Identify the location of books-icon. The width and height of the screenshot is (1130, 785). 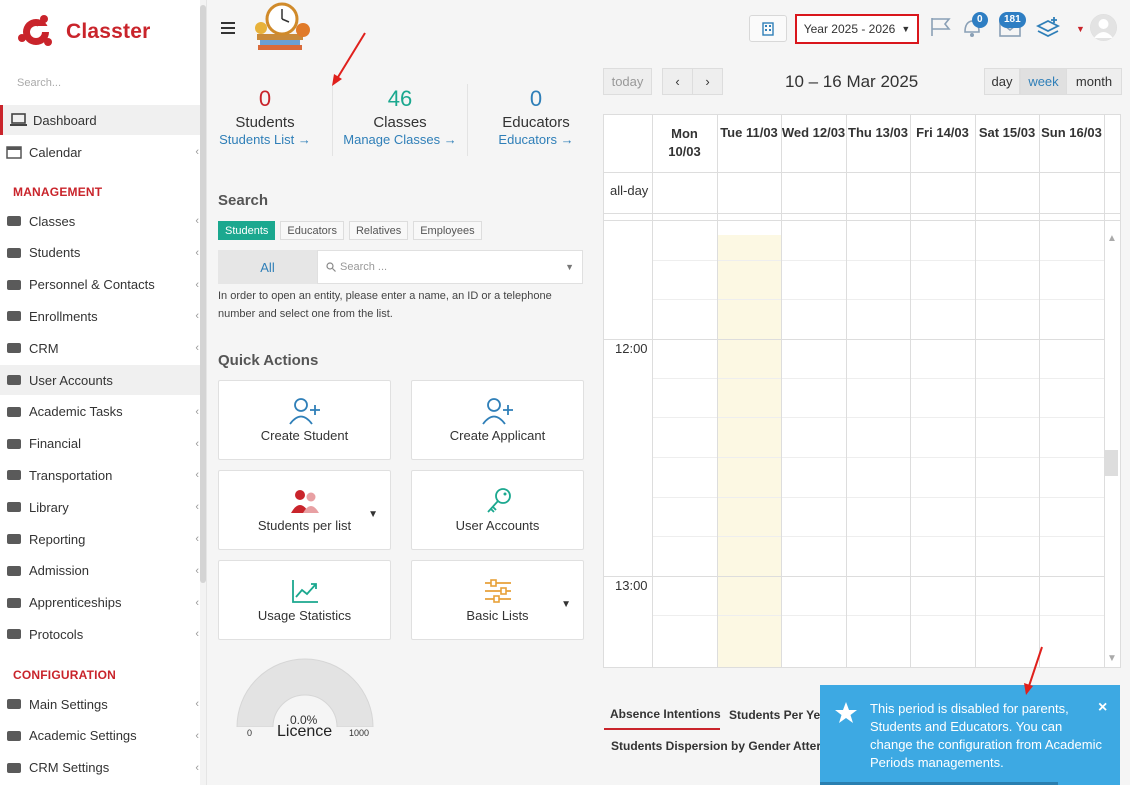
(14, 507).